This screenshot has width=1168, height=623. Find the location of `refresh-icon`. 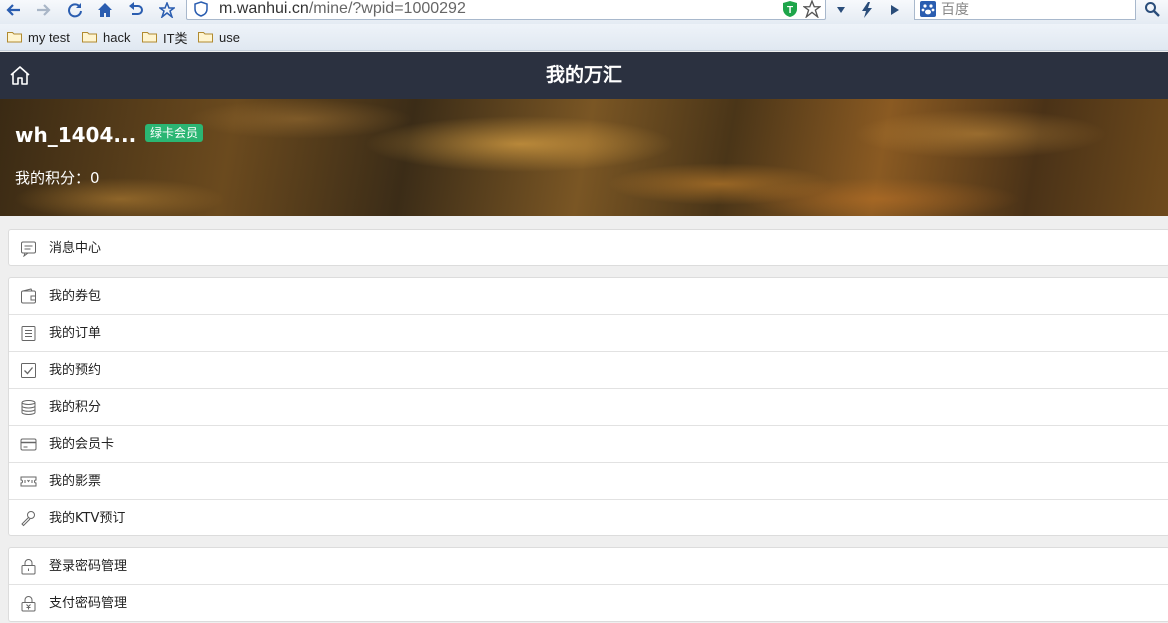

refresh-icon is located at coordinates (75, 10).